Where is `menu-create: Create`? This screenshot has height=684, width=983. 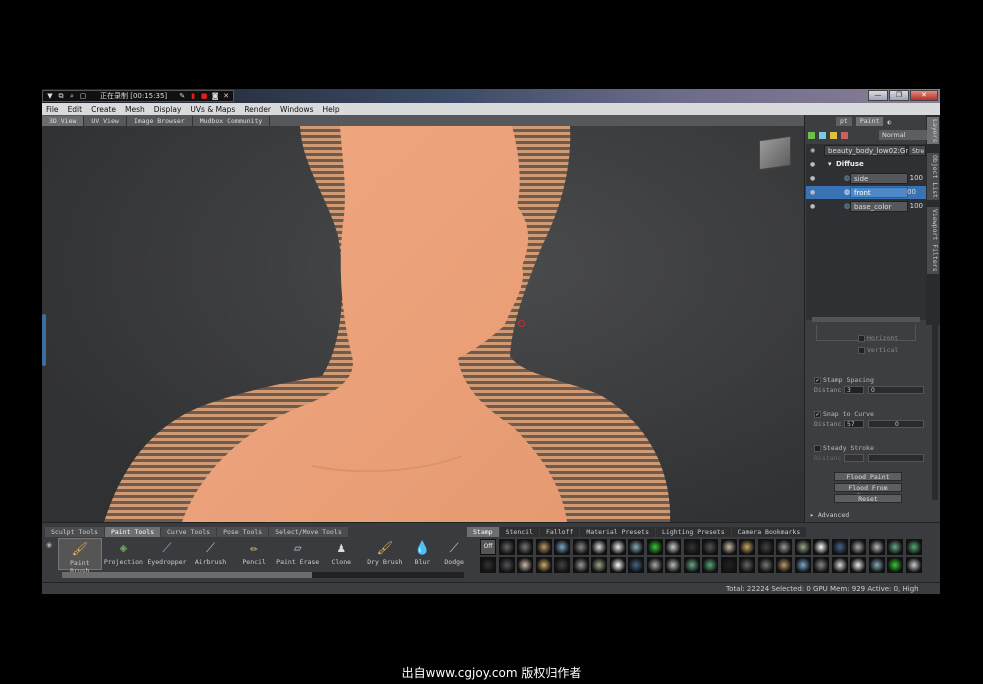 menu-create: Create is located at coordinates (103, 109).